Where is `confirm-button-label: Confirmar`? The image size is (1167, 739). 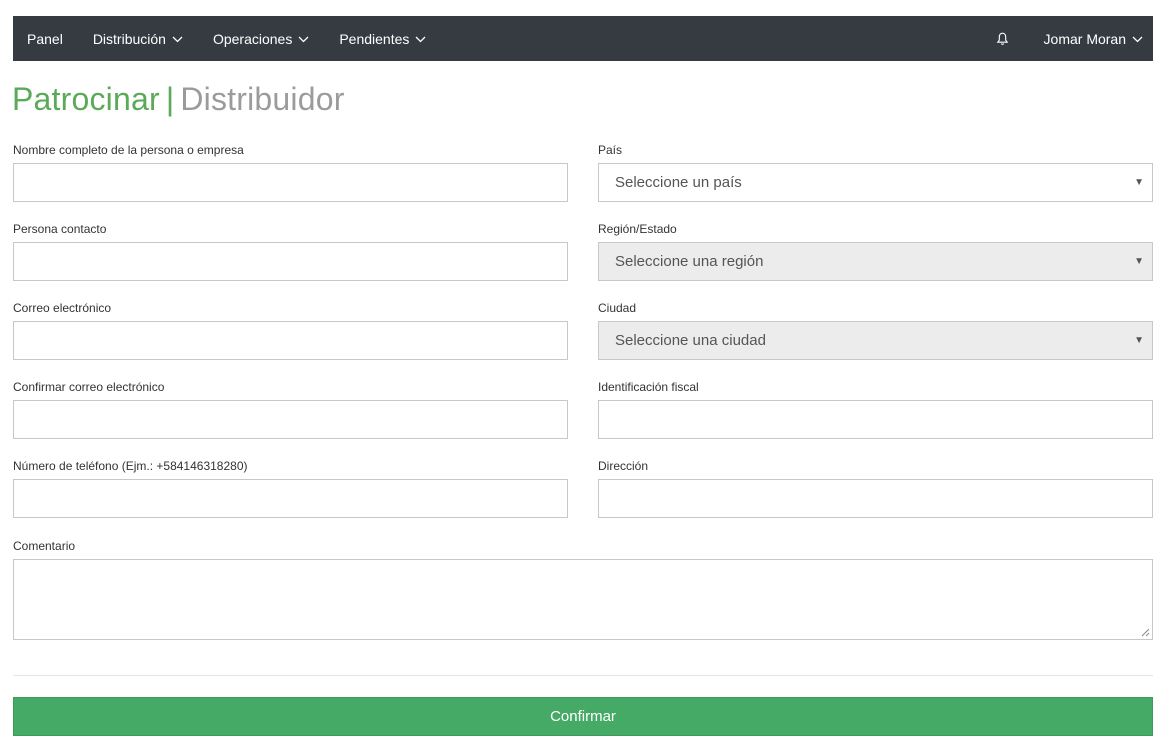
confirm-button-label: Confirmar is located at coordinates (583, 716).